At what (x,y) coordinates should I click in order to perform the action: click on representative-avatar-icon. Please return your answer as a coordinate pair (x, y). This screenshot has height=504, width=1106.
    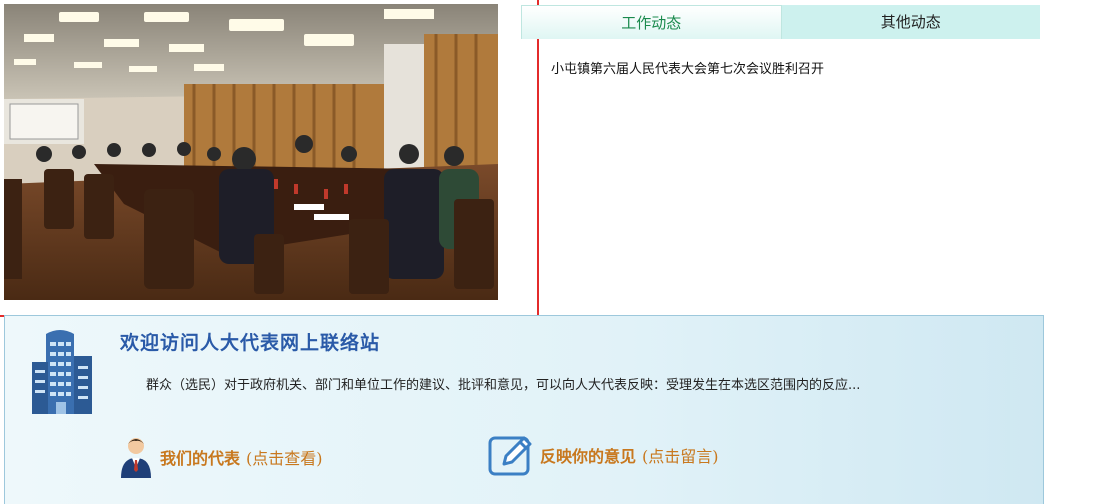
    Looking at the image, I should click on (136, 458).